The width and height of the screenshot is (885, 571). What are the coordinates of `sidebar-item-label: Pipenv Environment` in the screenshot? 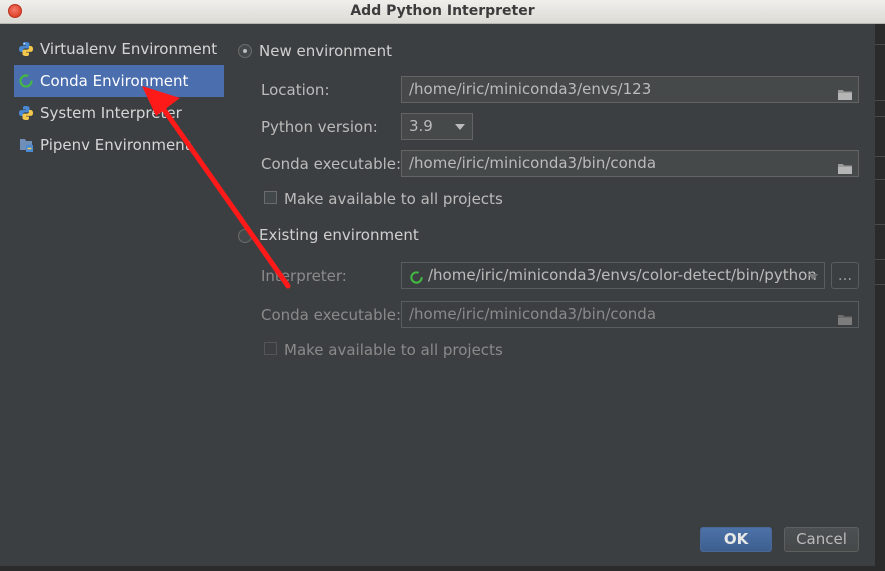 It's located at (115, 145).